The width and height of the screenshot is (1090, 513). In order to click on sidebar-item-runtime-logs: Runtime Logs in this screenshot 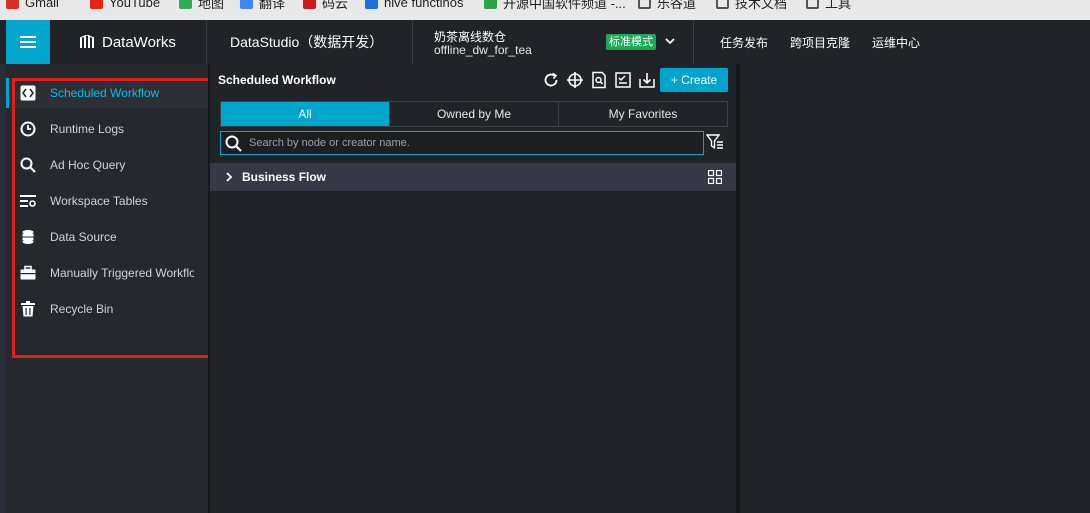, I will do `click(107, 129)`.